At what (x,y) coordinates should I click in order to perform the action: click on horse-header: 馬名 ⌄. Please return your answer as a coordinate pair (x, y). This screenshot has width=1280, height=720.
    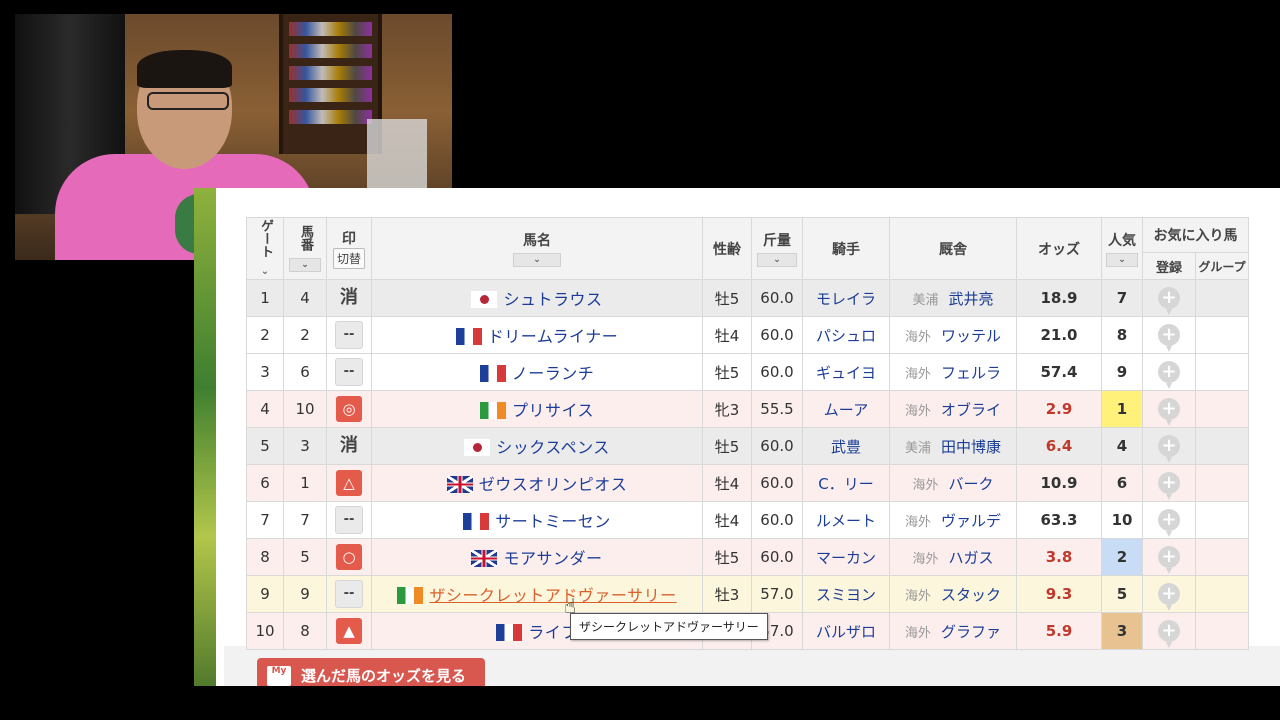
    Looking at the image, I should click on (537, 248).